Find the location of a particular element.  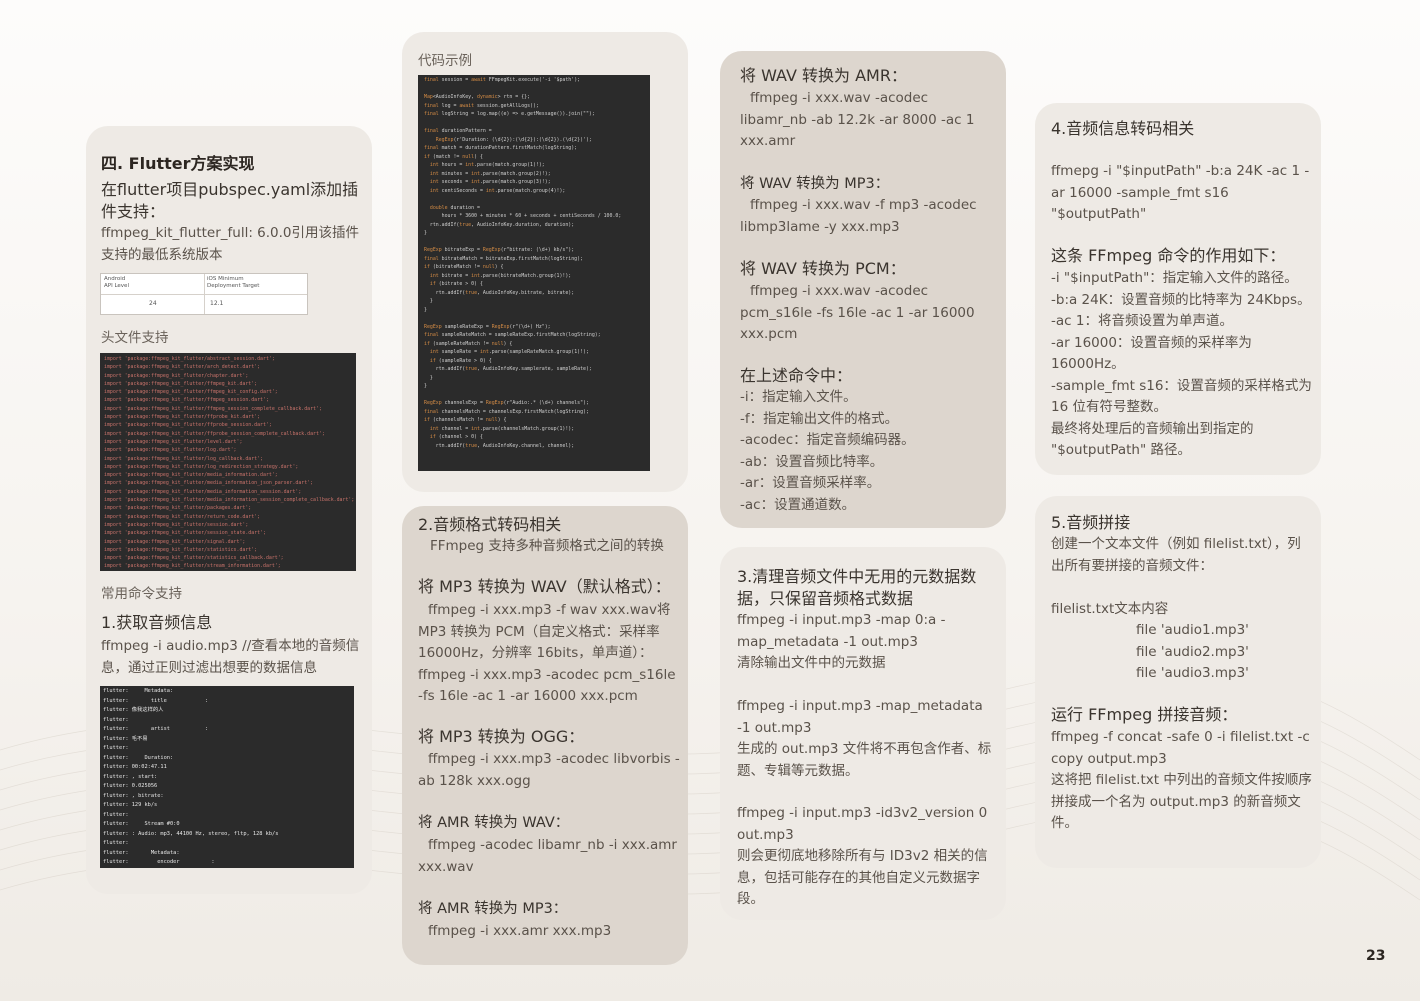

effect-title: 这条 FFmpeg 命令的作用如下： is located at coordinates (1168, 255).